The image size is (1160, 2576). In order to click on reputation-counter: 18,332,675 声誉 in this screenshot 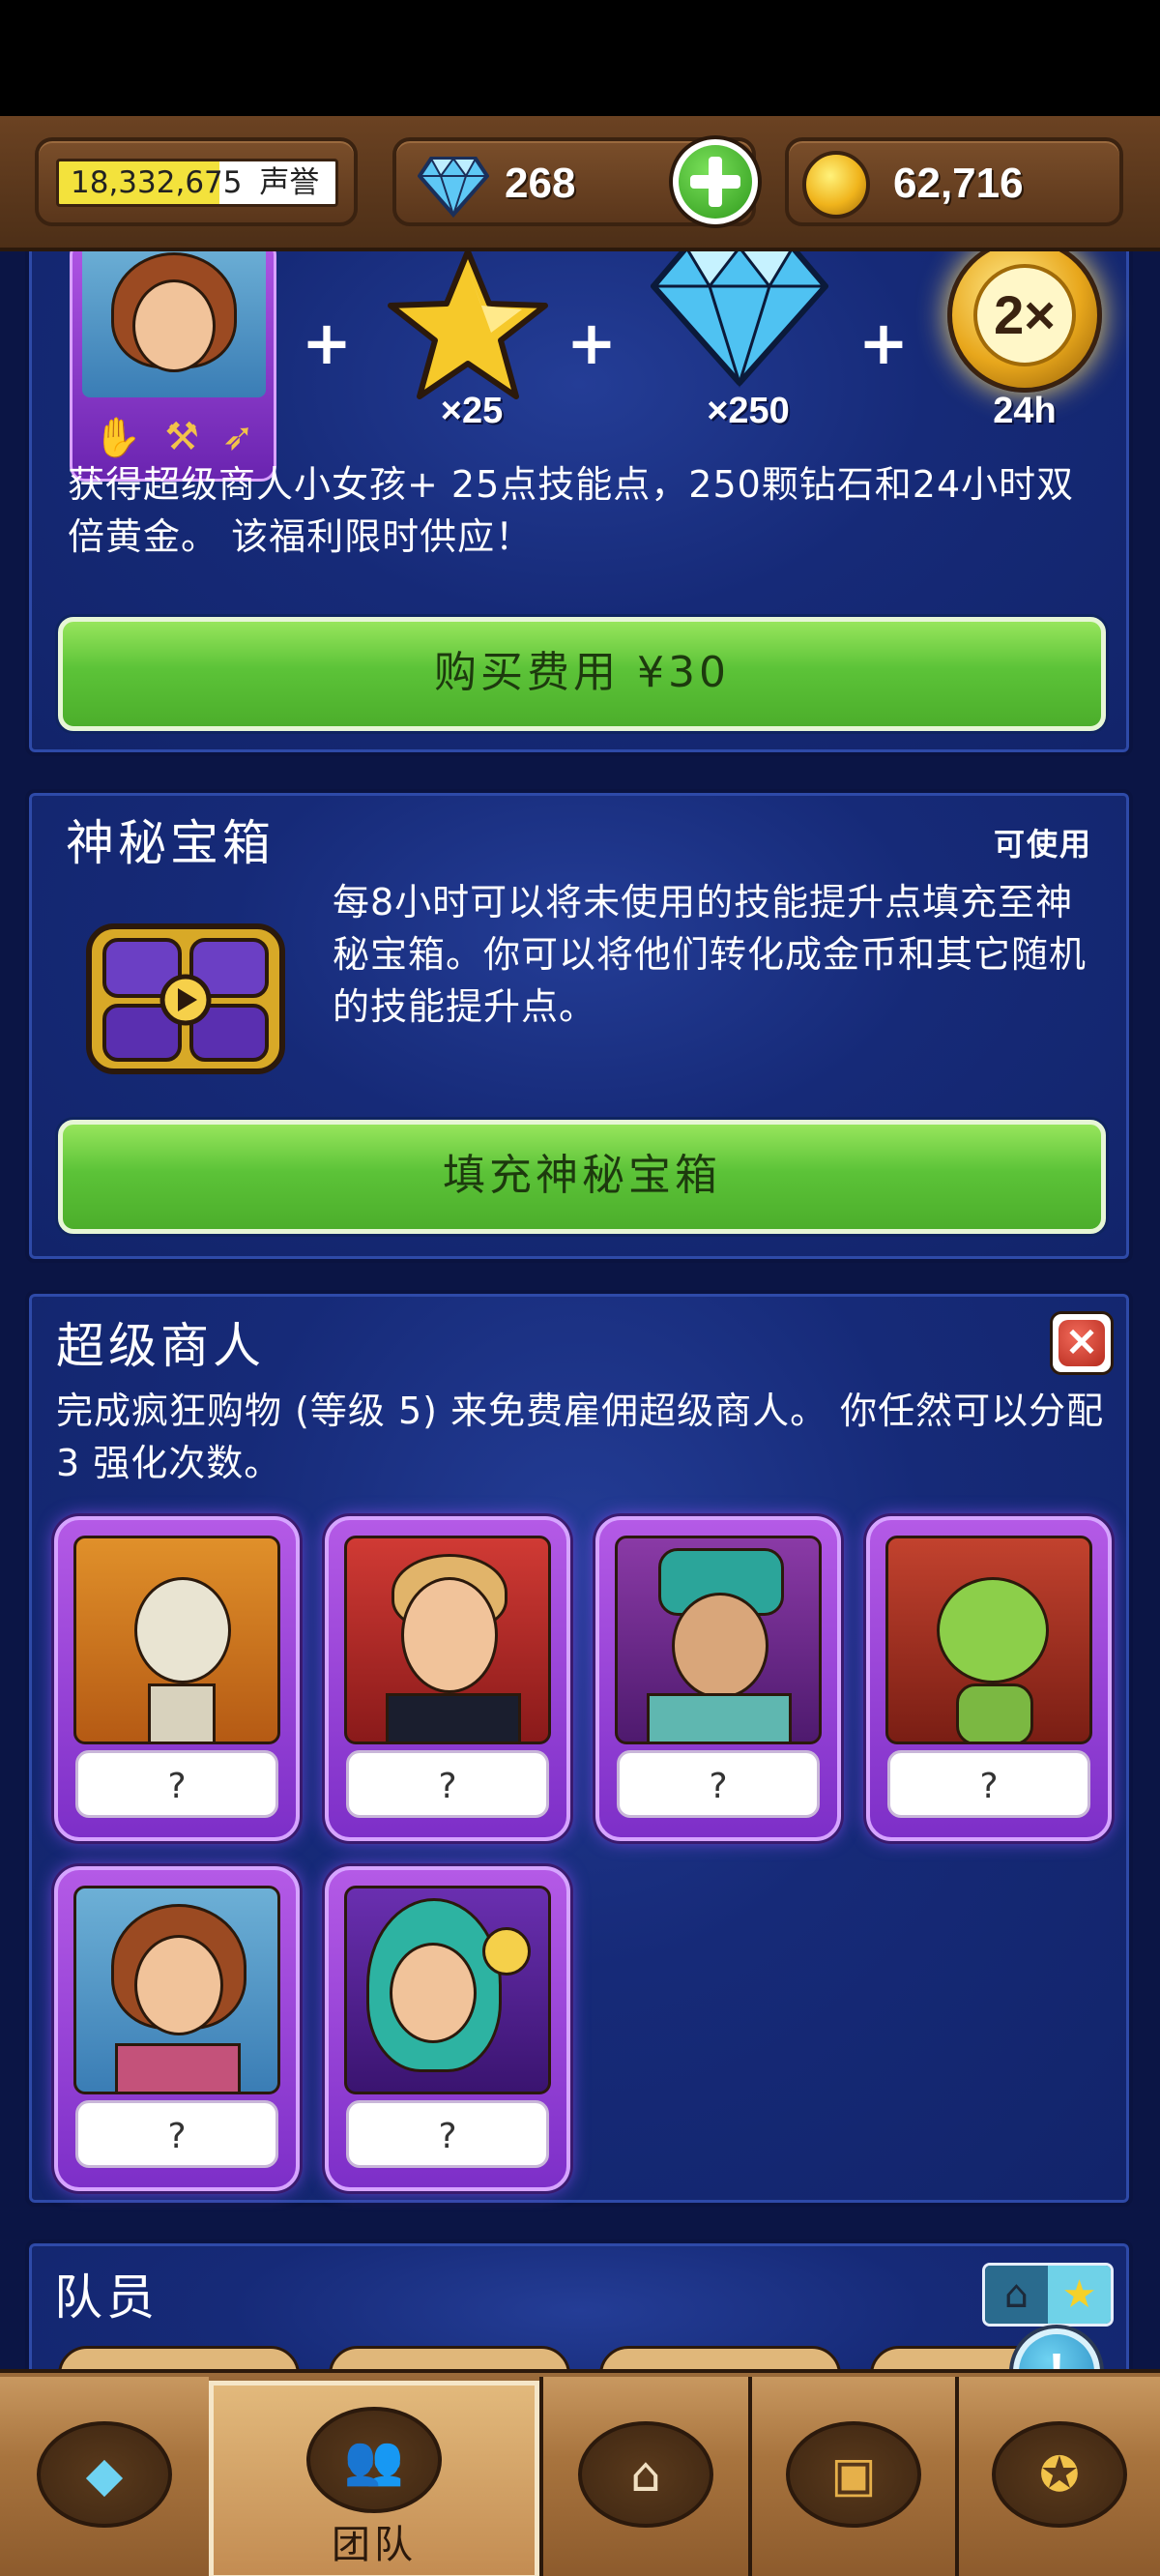, I will do `click(196, 181)`.